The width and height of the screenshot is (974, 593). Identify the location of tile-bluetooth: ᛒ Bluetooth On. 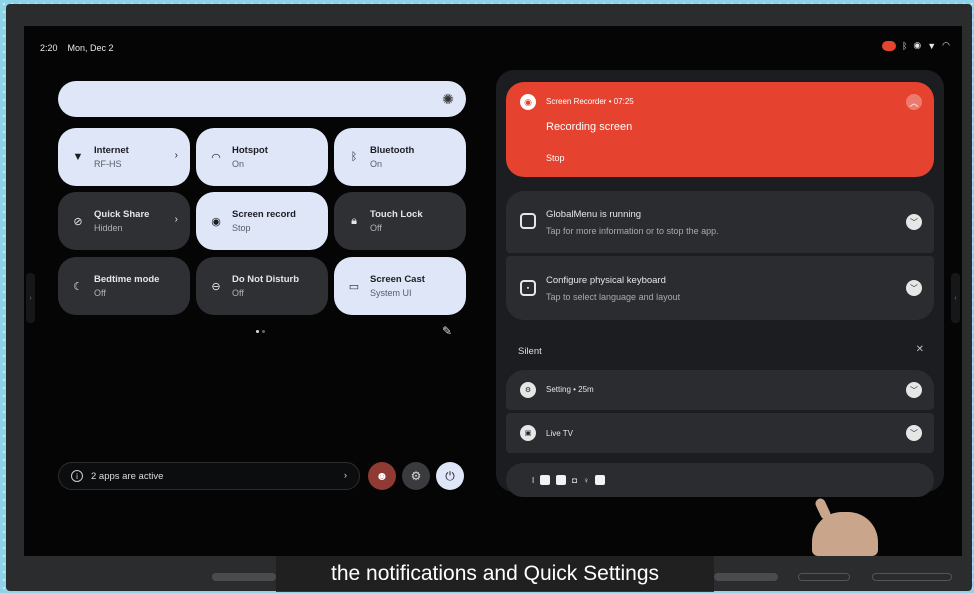
(400, 157).